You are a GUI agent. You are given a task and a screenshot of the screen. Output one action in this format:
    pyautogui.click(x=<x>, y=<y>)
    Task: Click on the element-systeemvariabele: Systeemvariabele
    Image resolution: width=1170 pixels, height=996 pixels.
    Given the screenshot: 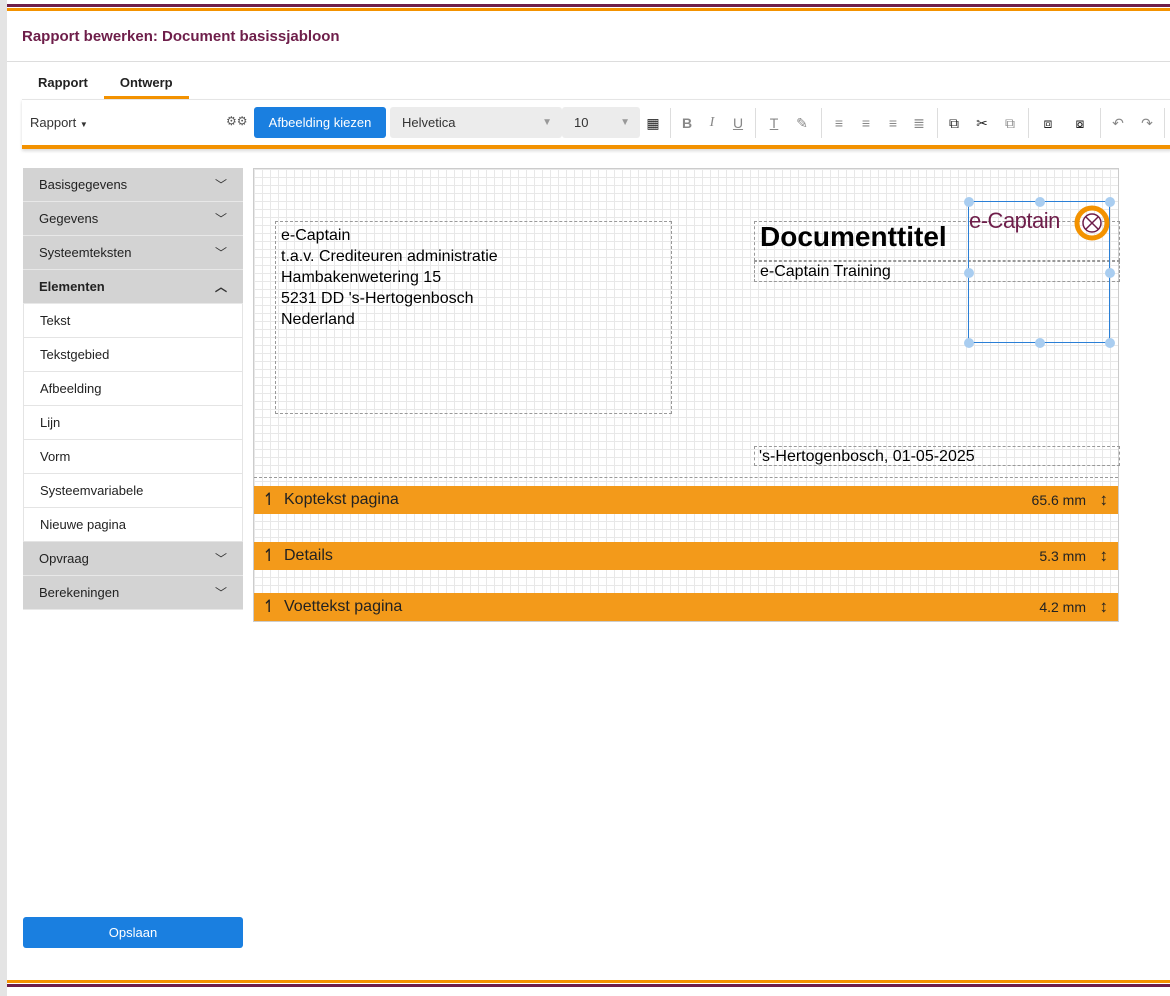 What is the action you would take?
    pyautogui.click(x=133, y=491)
    